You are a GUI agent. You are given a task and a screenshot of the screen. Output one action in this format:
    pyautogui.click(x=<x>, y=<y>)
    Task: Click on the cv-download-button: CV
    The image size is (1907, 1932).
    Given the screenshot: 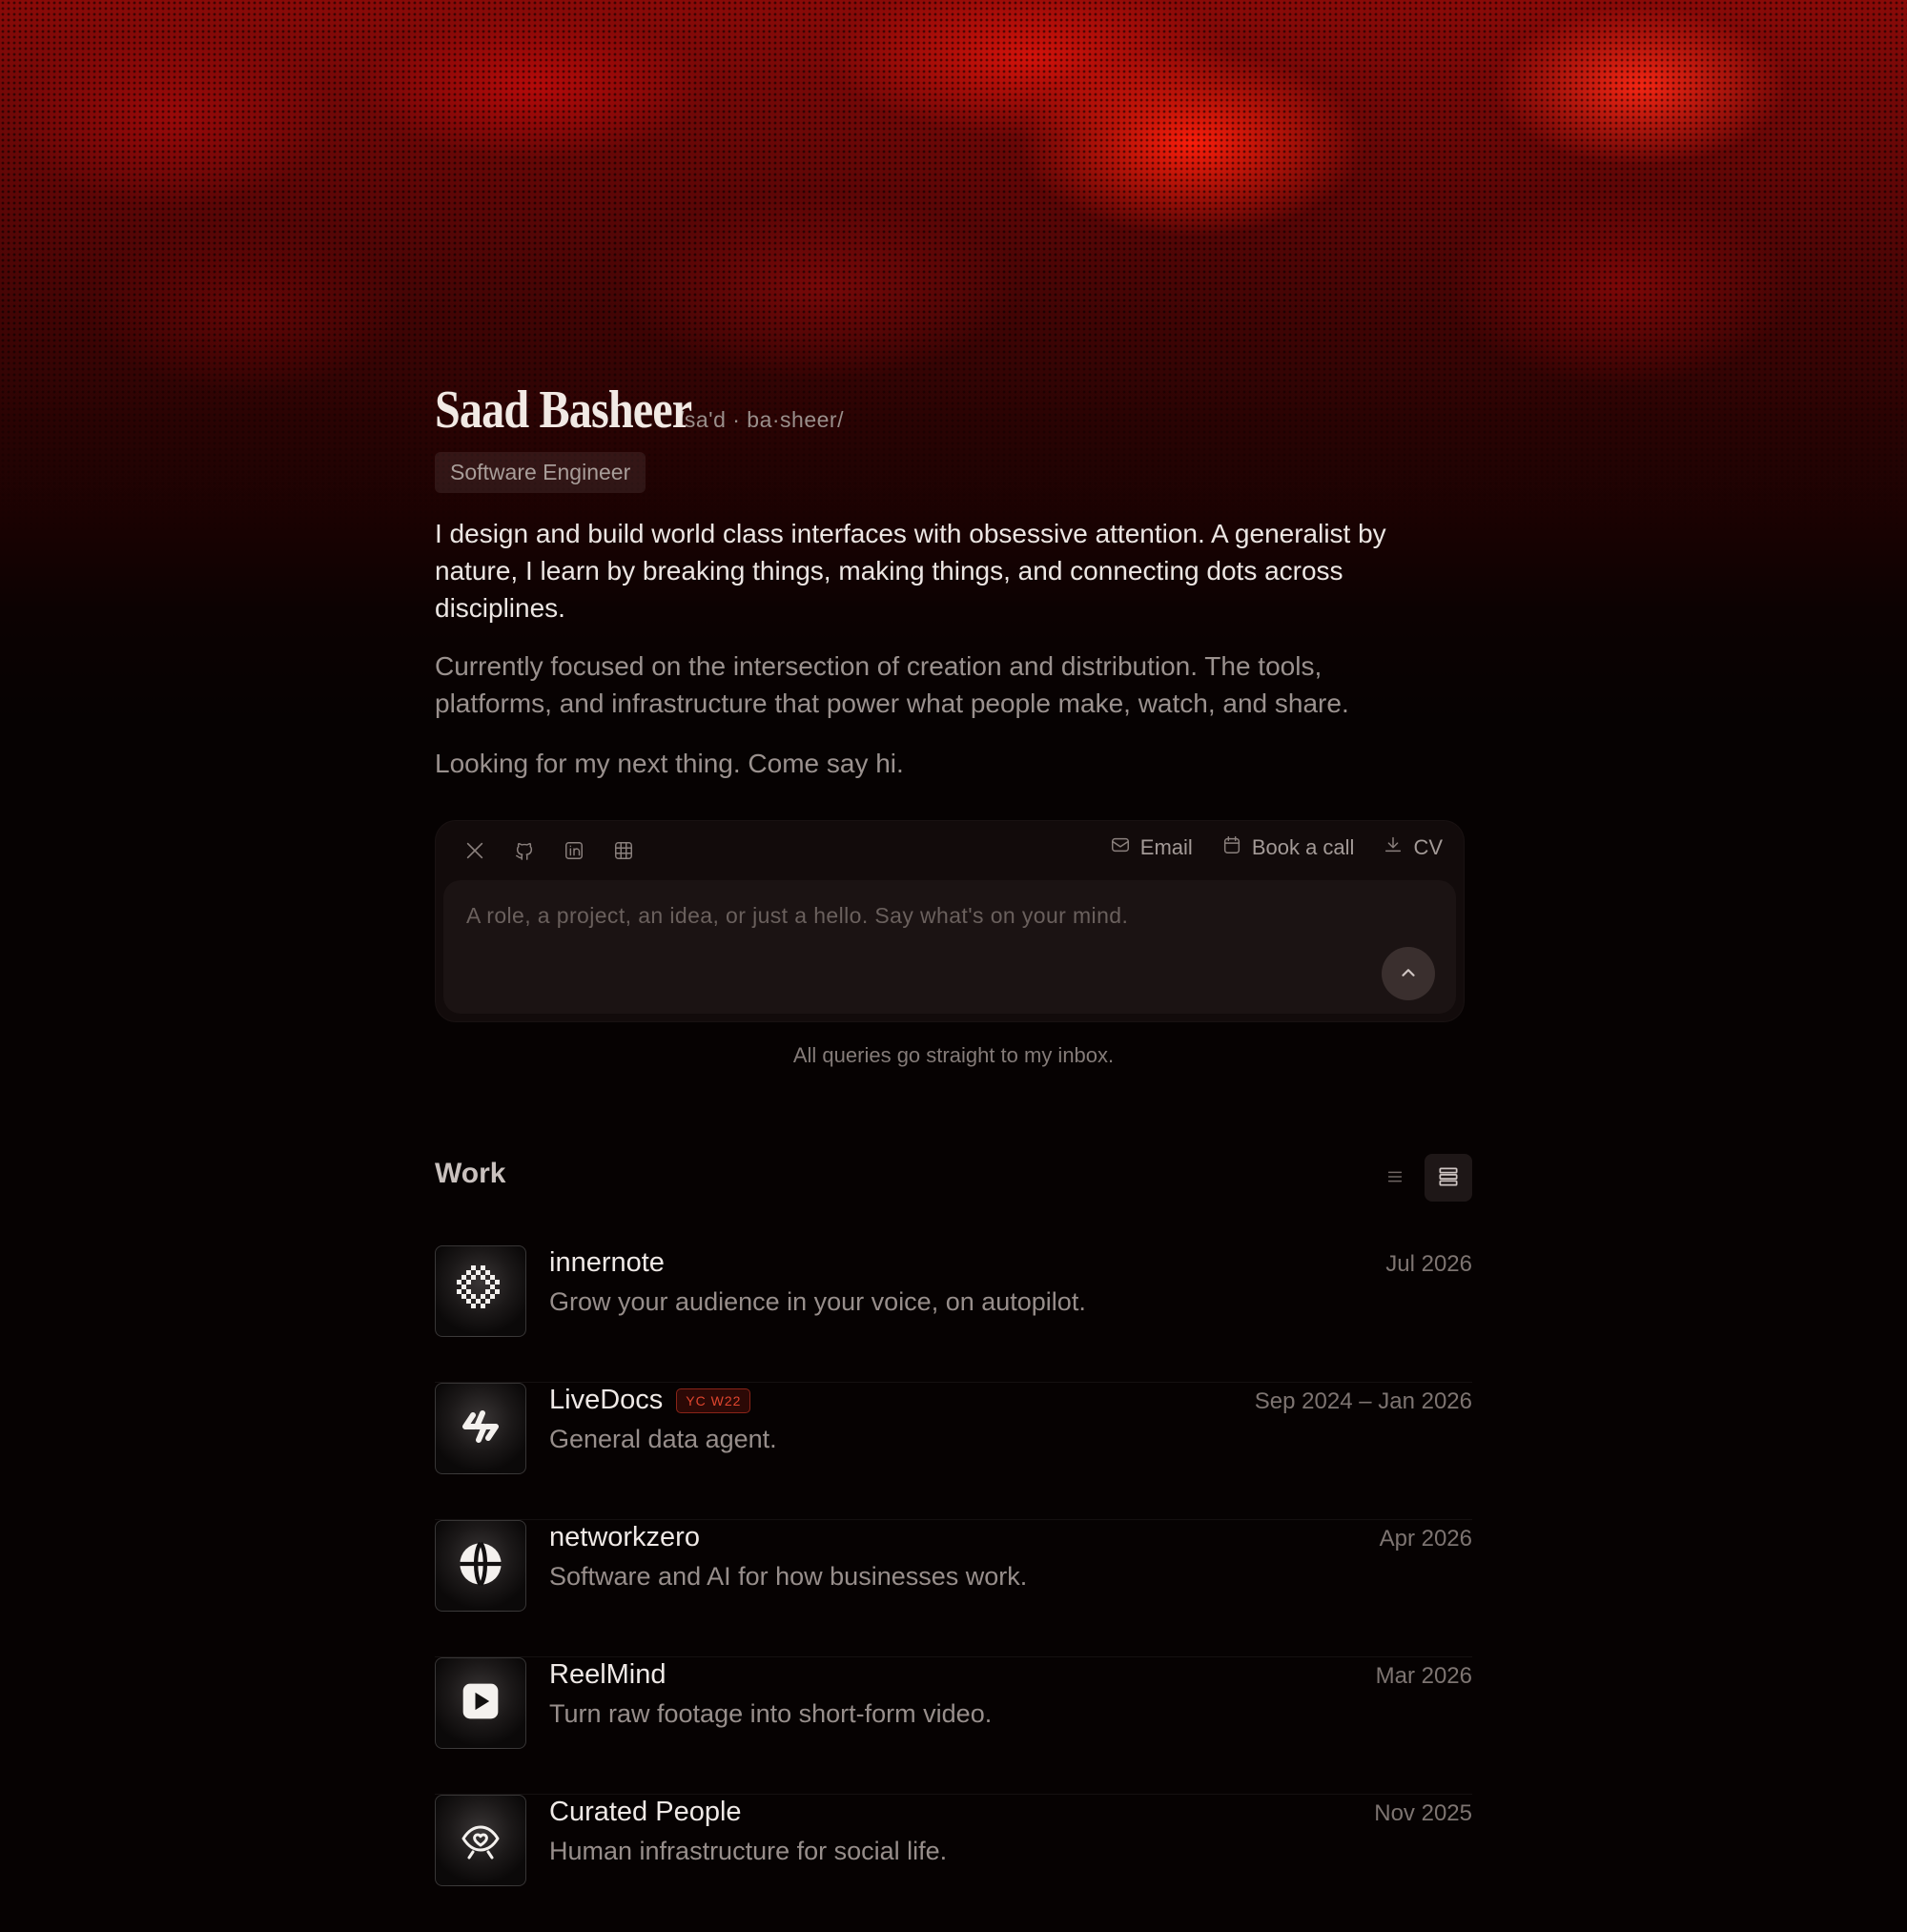 What is the action you would take?
    pyautogui.click(x=1413, y=847)
    